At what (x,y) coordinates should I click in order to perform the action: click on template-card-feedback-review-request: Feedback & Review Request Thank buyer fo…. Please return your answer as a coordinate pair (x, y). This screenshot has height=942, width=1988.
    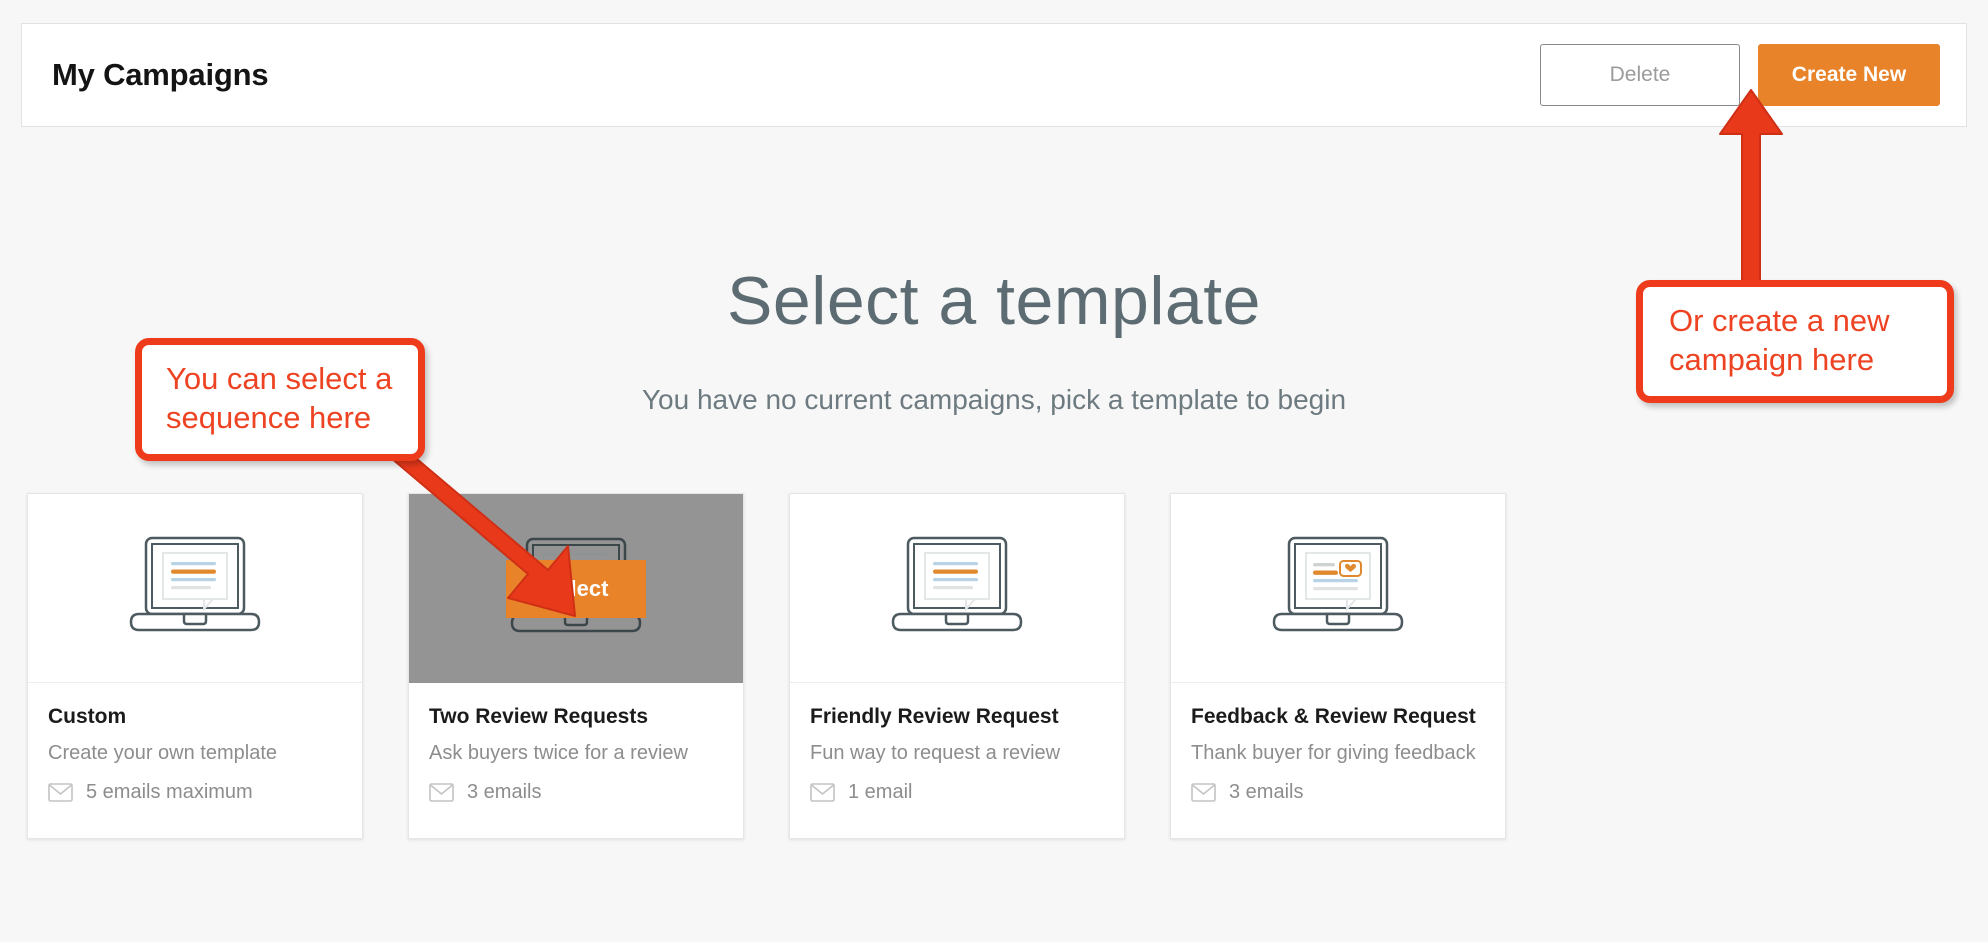
    Looking at the image, I should click on (1338, 666).